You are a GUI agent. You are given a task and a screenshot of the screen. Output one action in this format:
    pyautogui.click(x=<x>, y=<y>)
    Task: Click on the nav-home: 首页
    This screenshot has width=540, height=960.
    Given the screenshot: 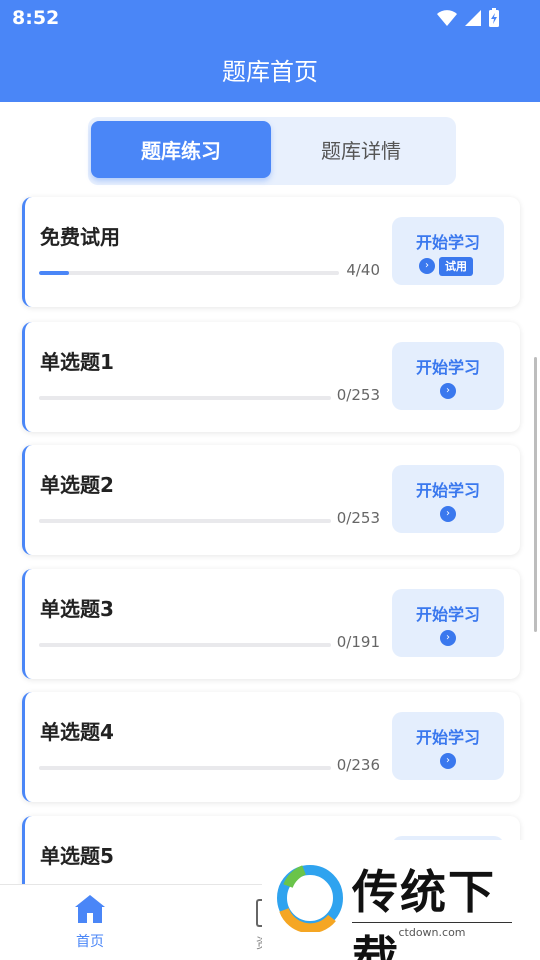 What is the action you would take?
    pyautogui.click(x=90, y=922)
    